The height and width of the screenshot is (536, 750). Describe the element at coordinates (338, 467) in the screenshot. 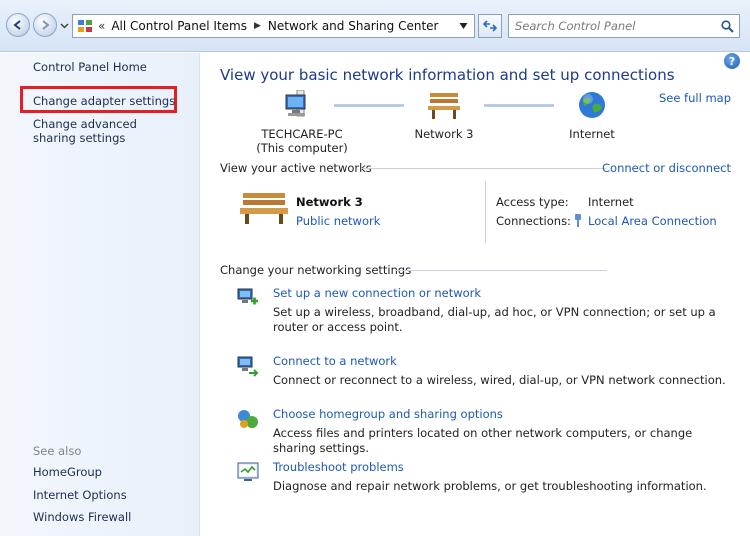

I see `troubleshoot-link: Troubleshoot problems` at that location.